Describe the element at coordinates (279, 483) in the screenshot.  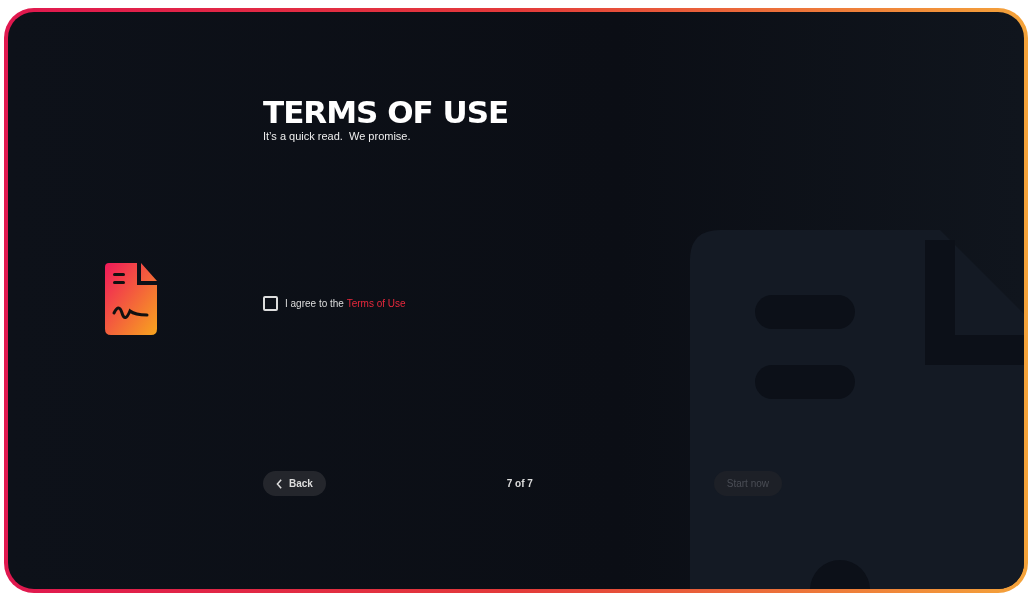
I see `chevron-left-icon` at that location.